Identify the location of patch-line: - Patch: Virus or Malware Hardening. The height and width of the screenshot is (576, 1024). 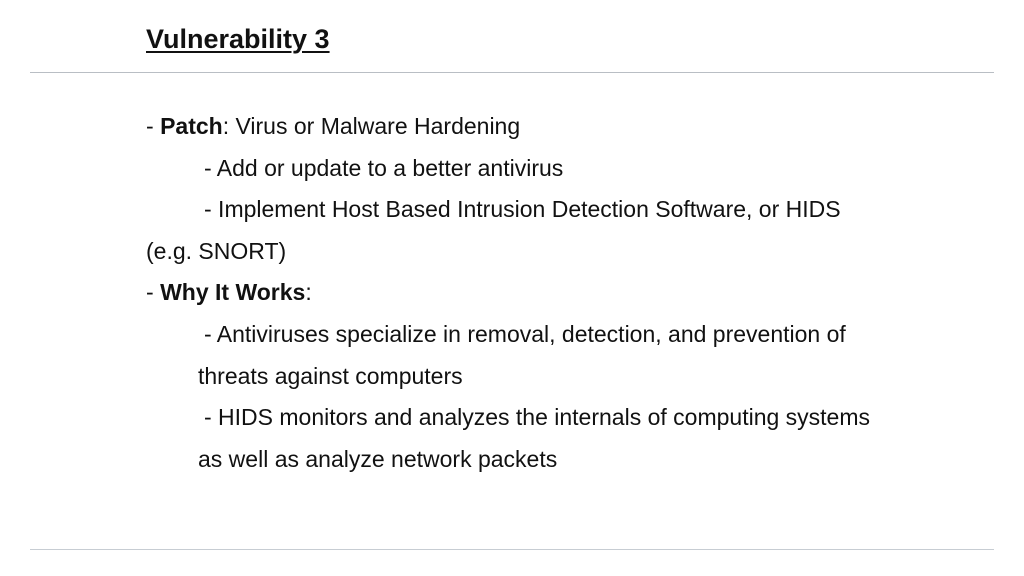
(556, 127).